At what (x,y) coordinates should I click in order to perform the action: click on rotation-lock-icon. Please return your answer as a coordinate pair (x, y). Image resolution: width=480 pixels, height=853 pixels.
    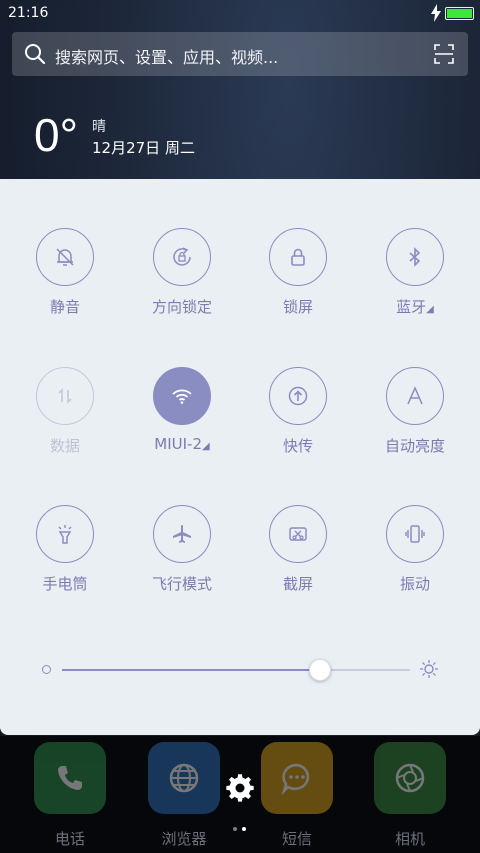
    Looking at the image, I should click on (182, 257).